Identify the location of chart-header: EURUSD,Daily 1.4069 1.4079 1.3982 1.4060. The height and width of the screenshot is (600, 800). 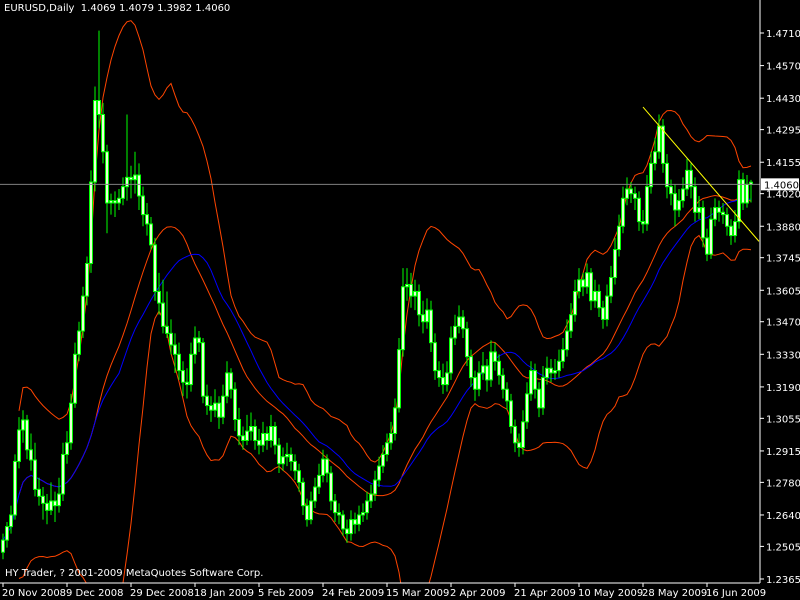
(117, 8).